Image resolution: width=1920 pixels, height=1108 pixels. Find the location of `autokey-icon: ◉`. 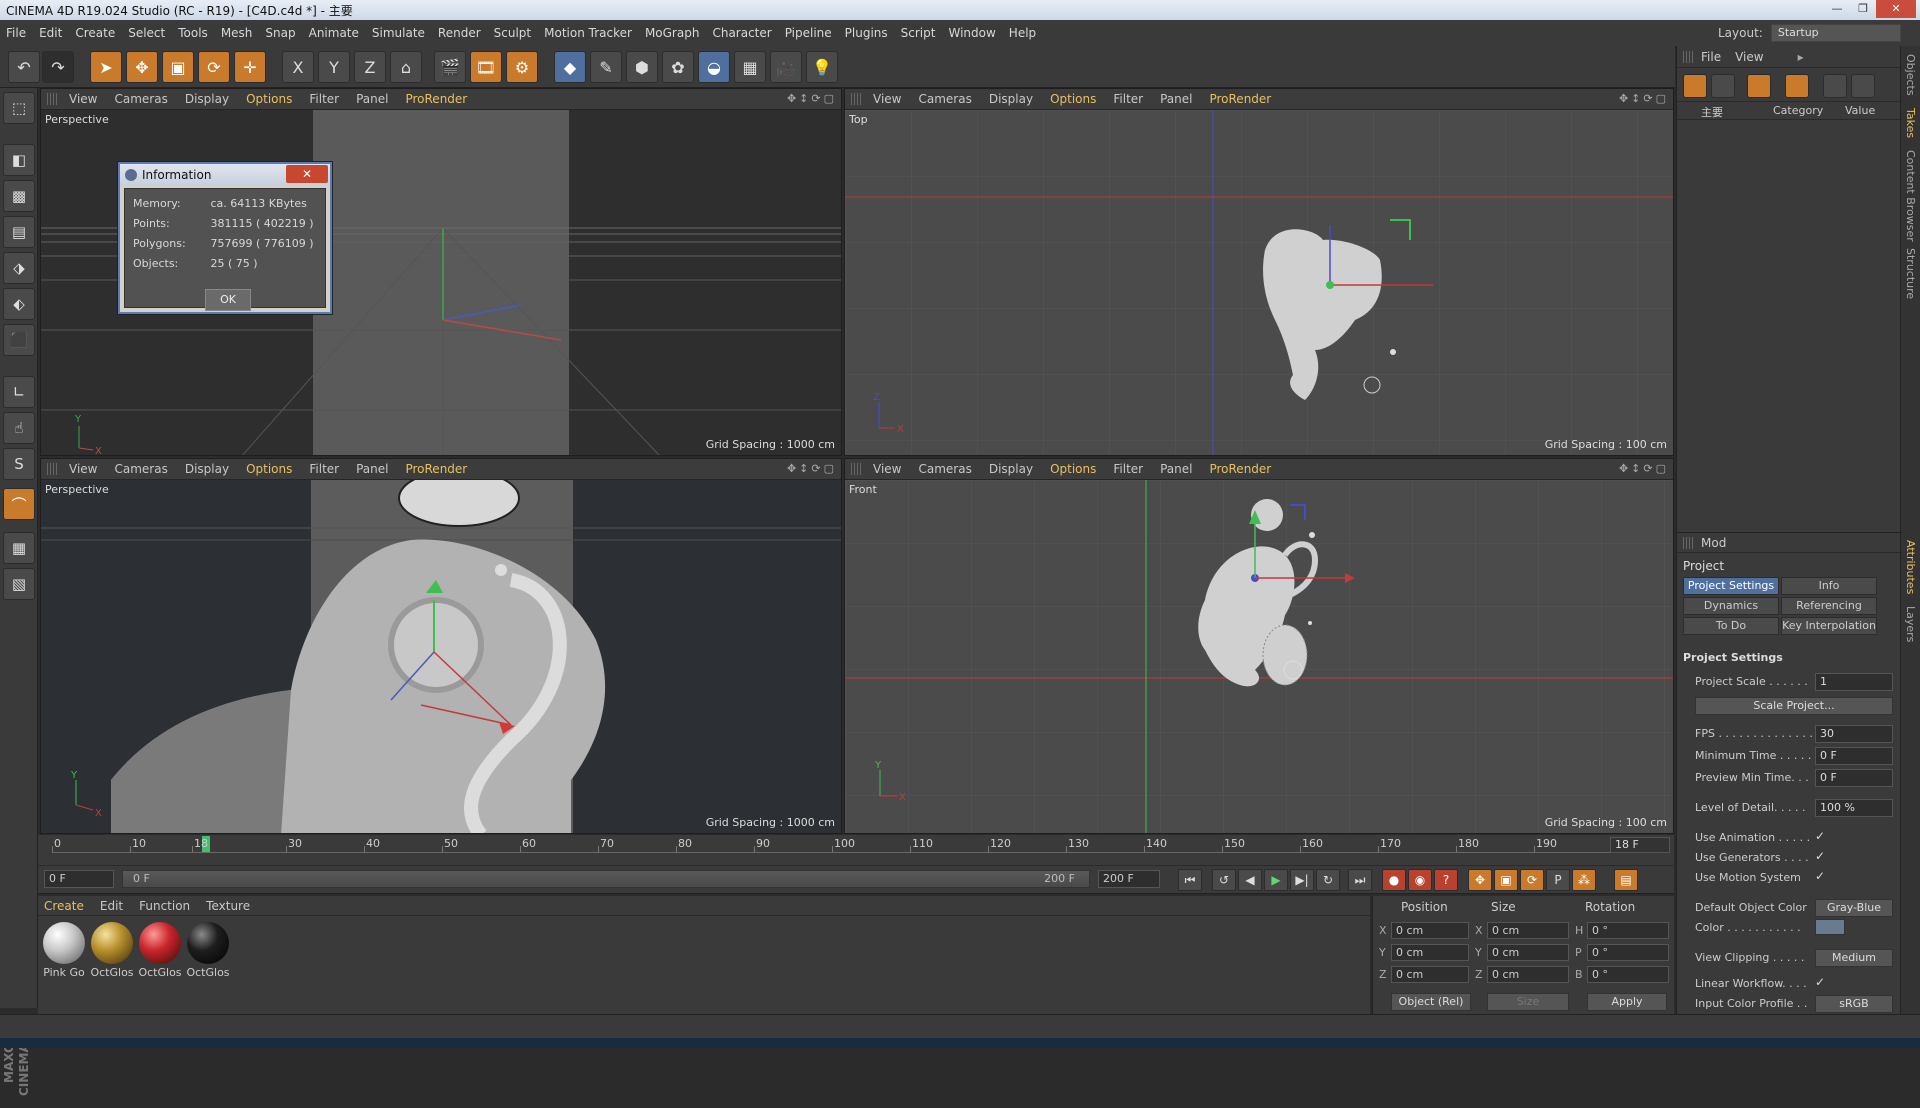

autokey-icon: ◉ is located at coordinates (1420, 880).